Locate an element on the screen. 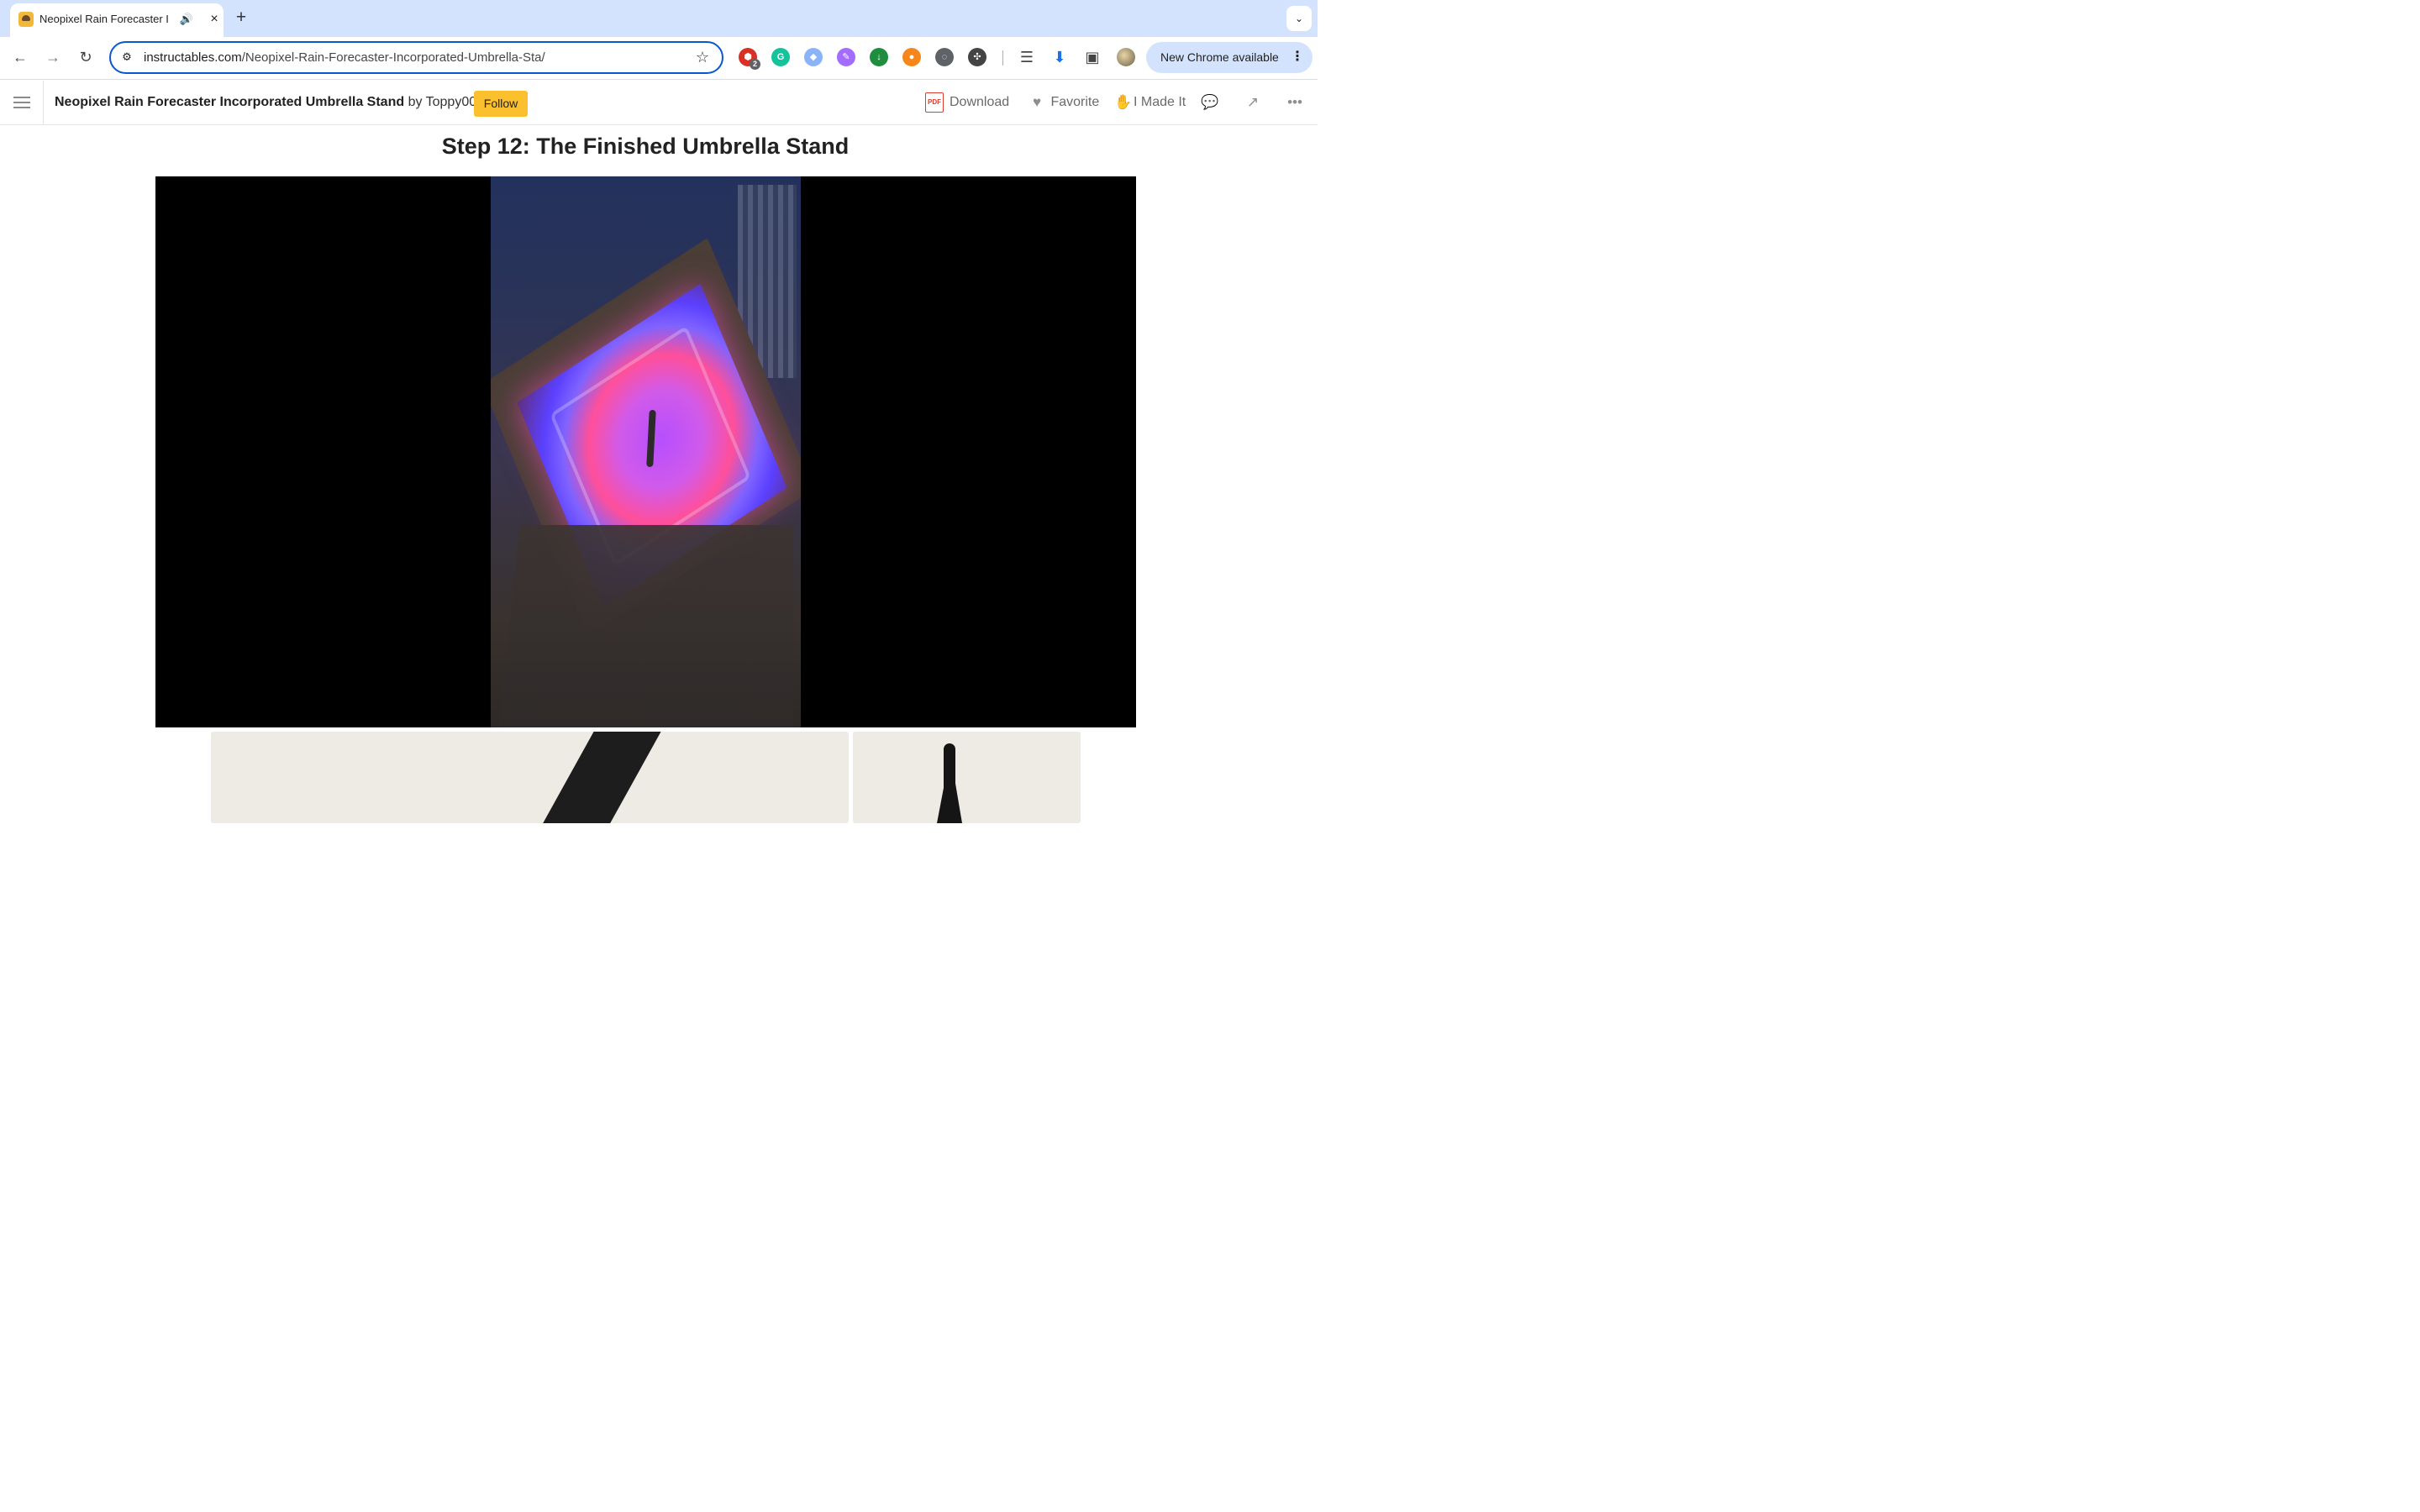 Image resolution: width=2420 pixels, height=1512 pixels. download-label: Download is located at coordinates (980, 102).